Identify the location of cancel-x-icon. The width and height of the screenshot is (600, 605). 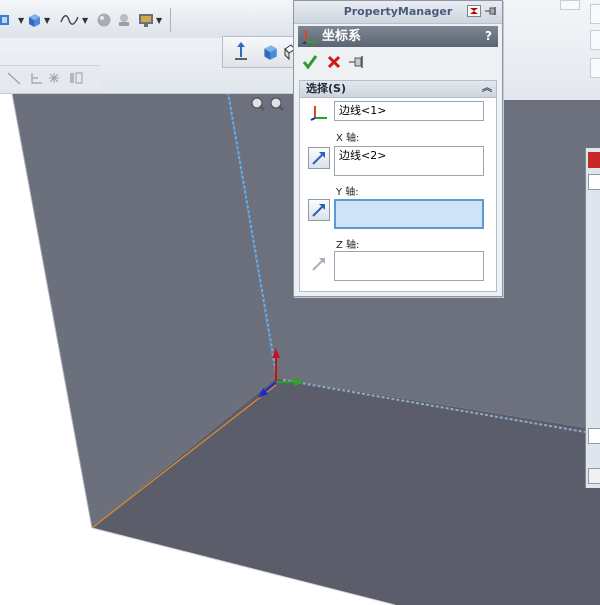
(334, 62).